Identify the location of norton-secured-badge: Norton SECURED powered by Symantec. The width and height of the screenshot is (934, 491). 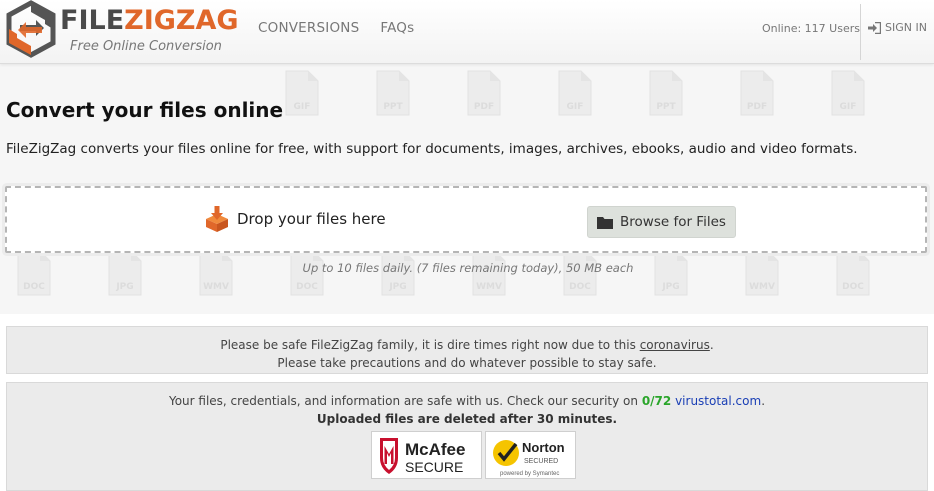
(530, 455).